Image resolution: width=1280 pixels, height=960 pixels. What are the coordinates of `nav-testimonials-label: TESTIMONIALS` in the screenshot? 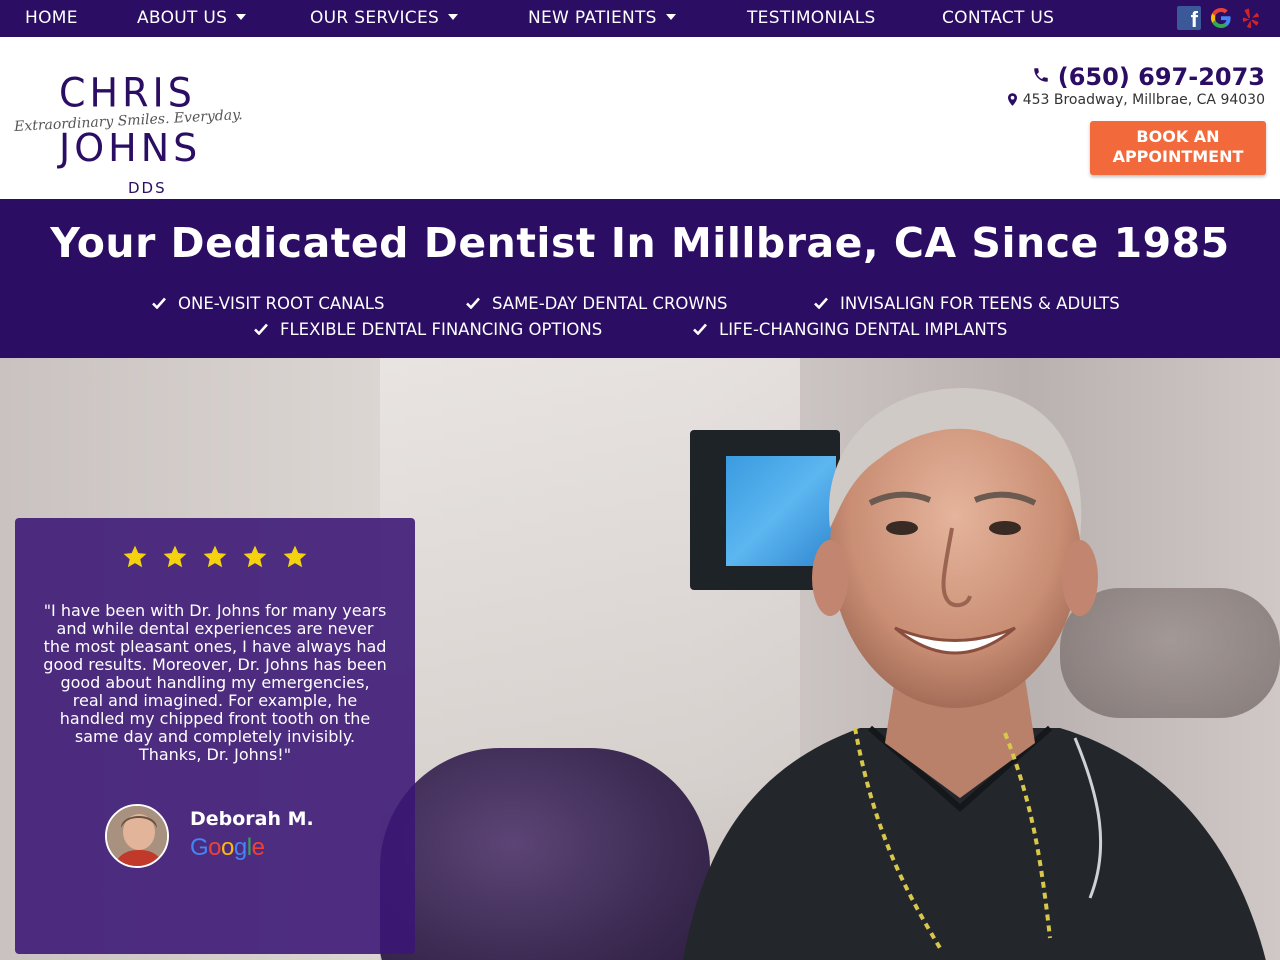 It's located at (811, 18).